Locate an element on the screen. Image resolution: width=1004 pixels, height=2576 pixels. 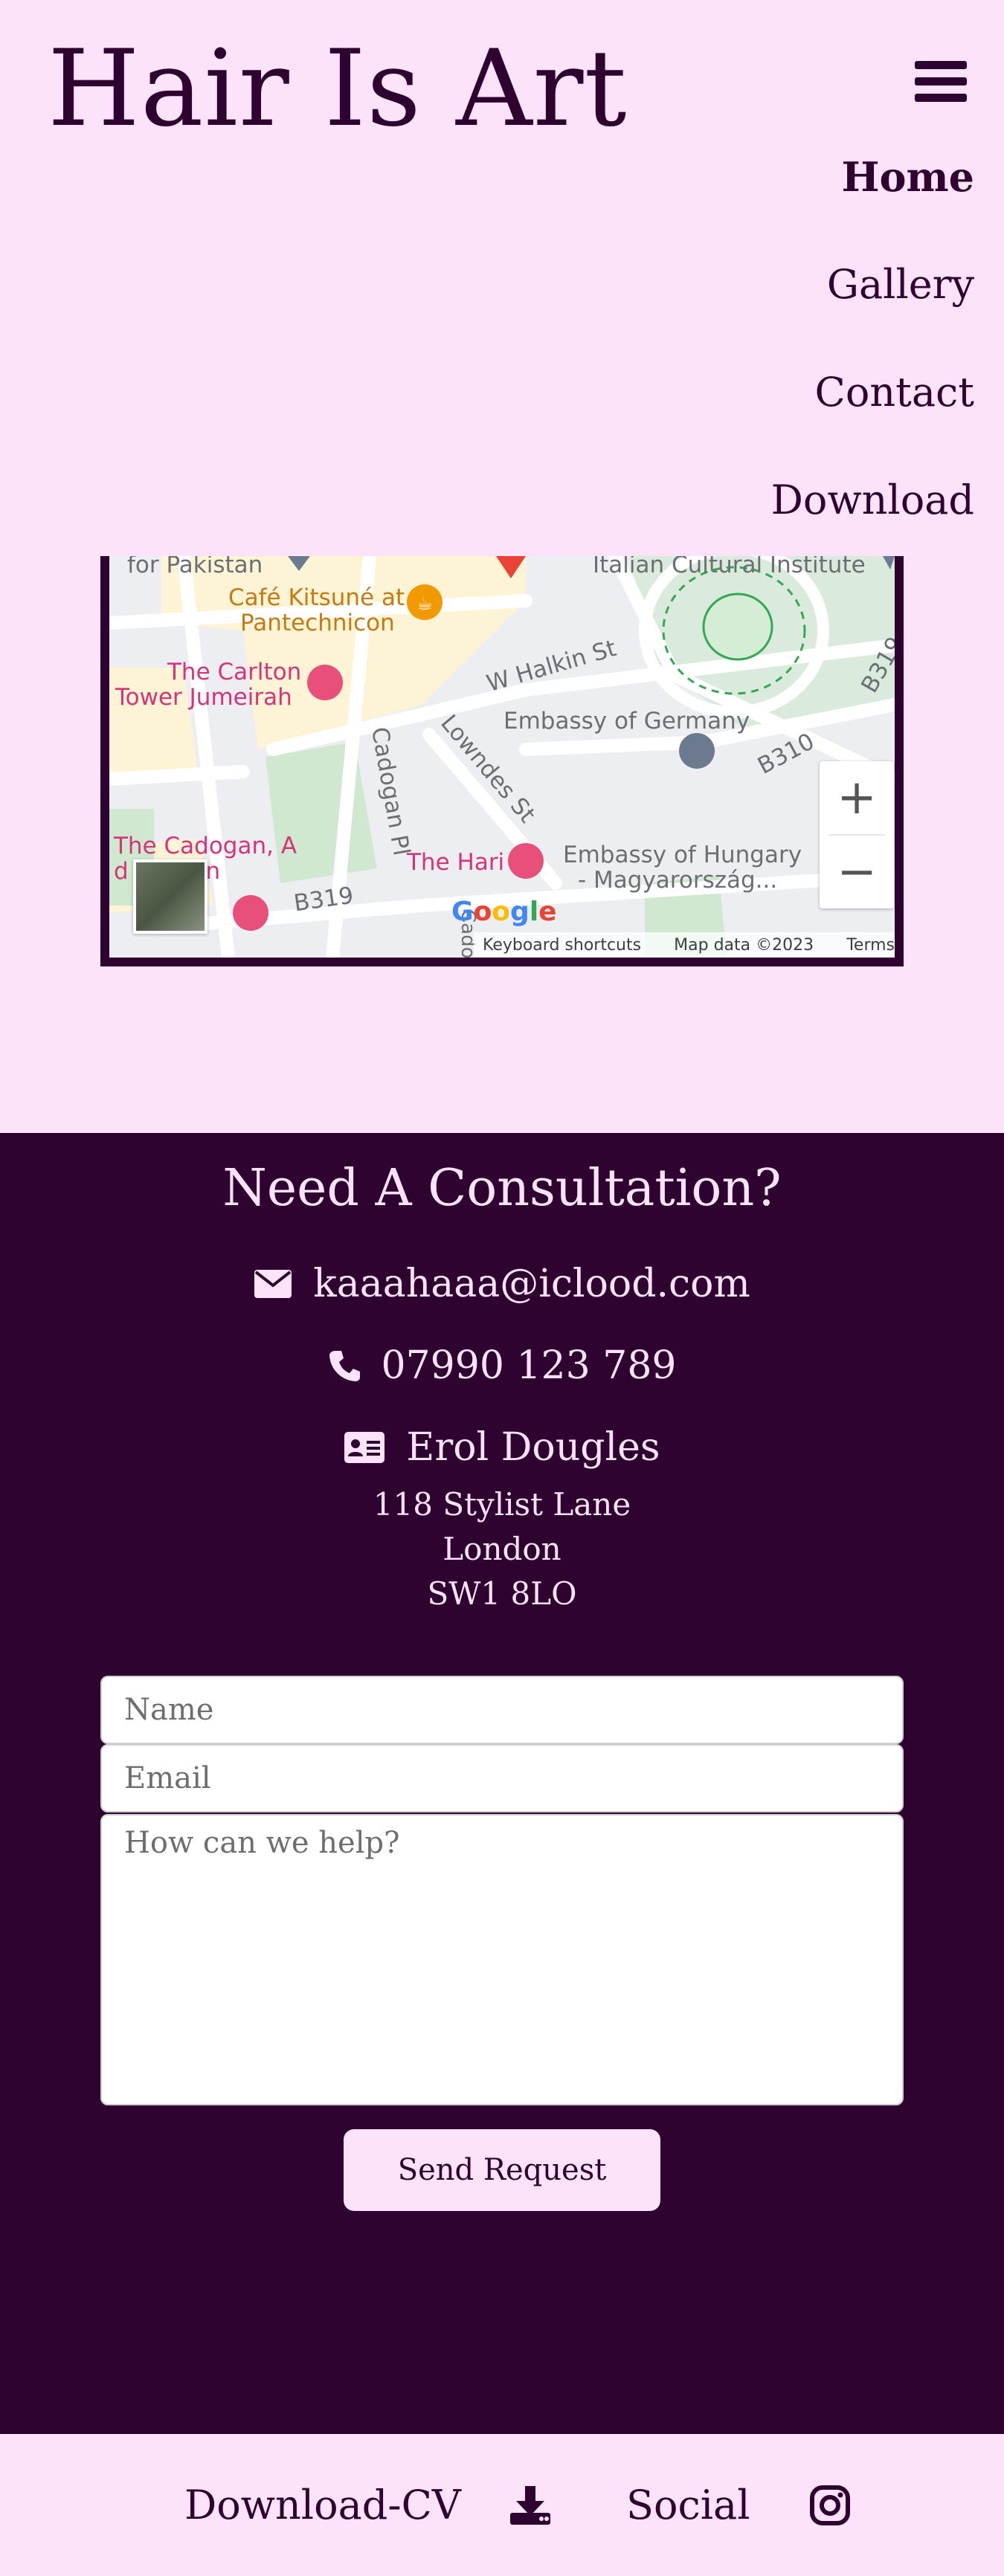
terms-link: Terms is located at coordinates (871, 945).